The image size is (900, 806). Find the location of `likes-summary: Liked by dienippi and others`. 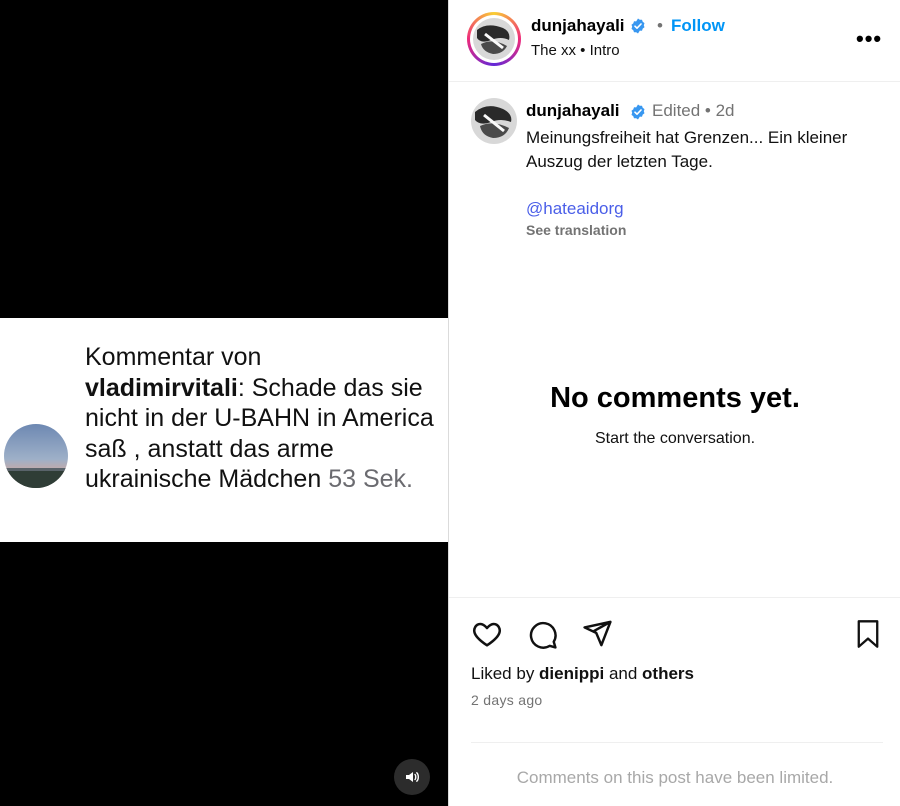

likes-summary: Liked by dienippi and others is located at coordinates (582, 674).